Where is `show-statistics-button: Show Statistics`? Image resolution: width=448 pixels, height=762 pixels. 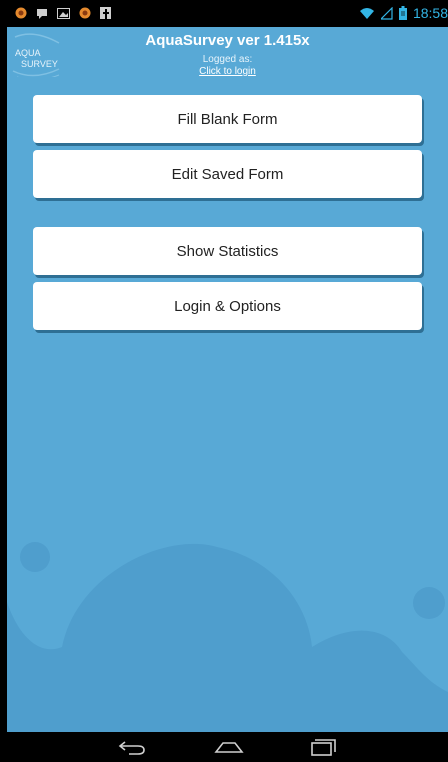
show-statistics-button: Show Statistics is located at coordinates (227, 251).